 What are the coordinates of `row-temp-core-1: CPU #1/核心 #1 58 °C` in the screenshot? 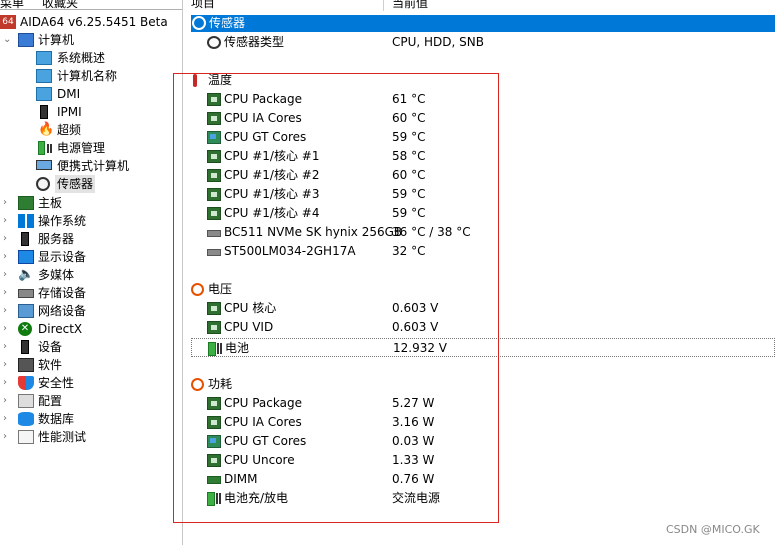 It's located at (483, 156).